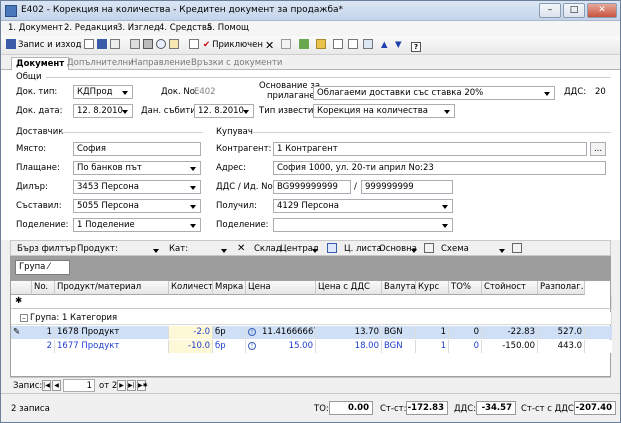 The height and width of the screenshot is (423, 621). I want to click on cell-product: 1678 Продукт, so click(112, 332).